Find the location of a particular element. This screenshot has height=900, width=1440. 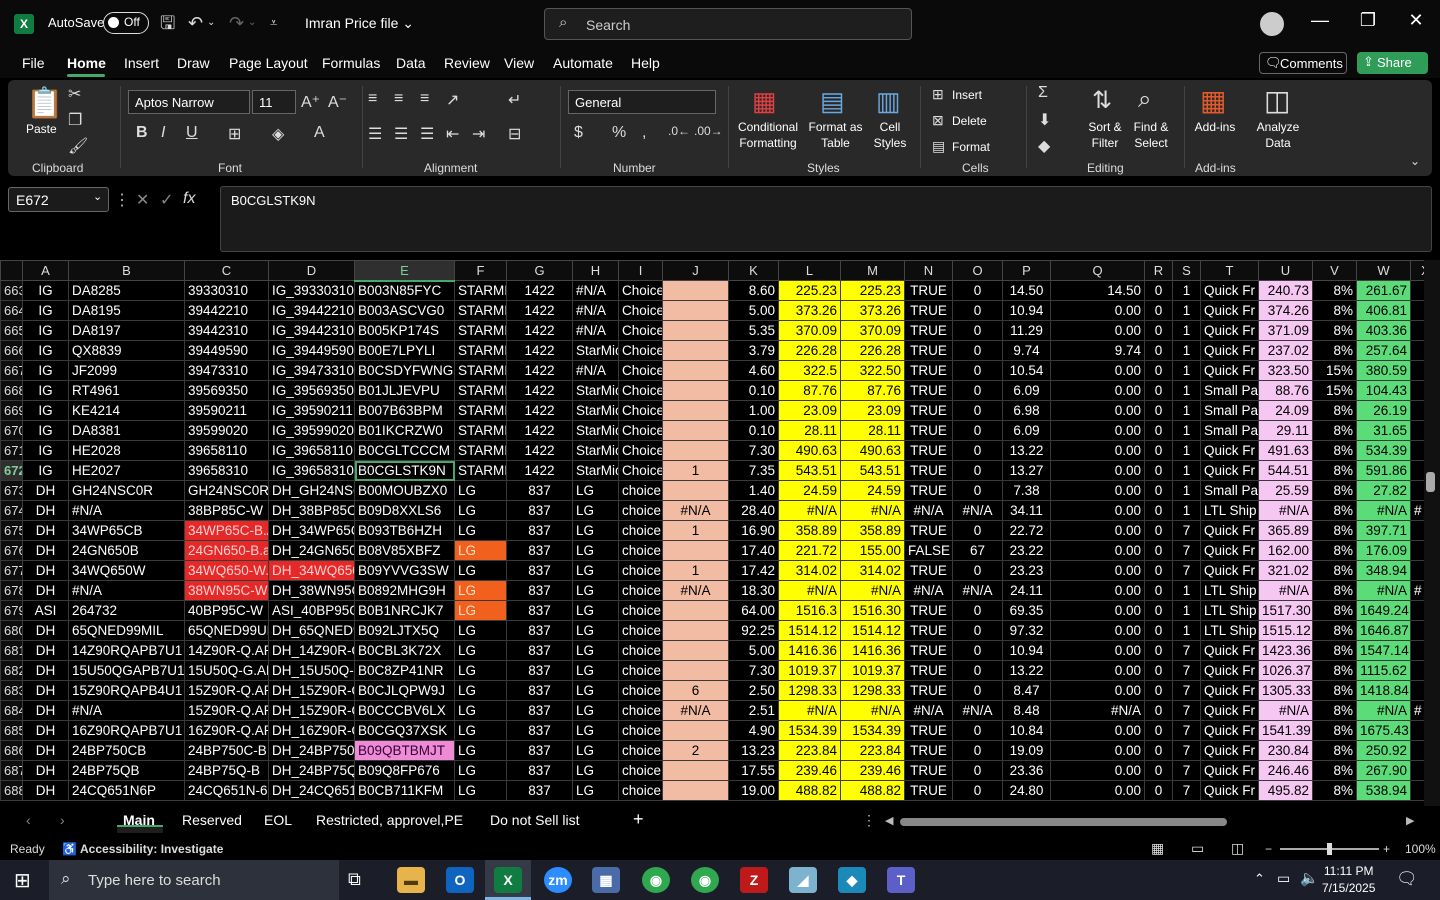

cell: 39599020 is located at coordinates (226, 430).